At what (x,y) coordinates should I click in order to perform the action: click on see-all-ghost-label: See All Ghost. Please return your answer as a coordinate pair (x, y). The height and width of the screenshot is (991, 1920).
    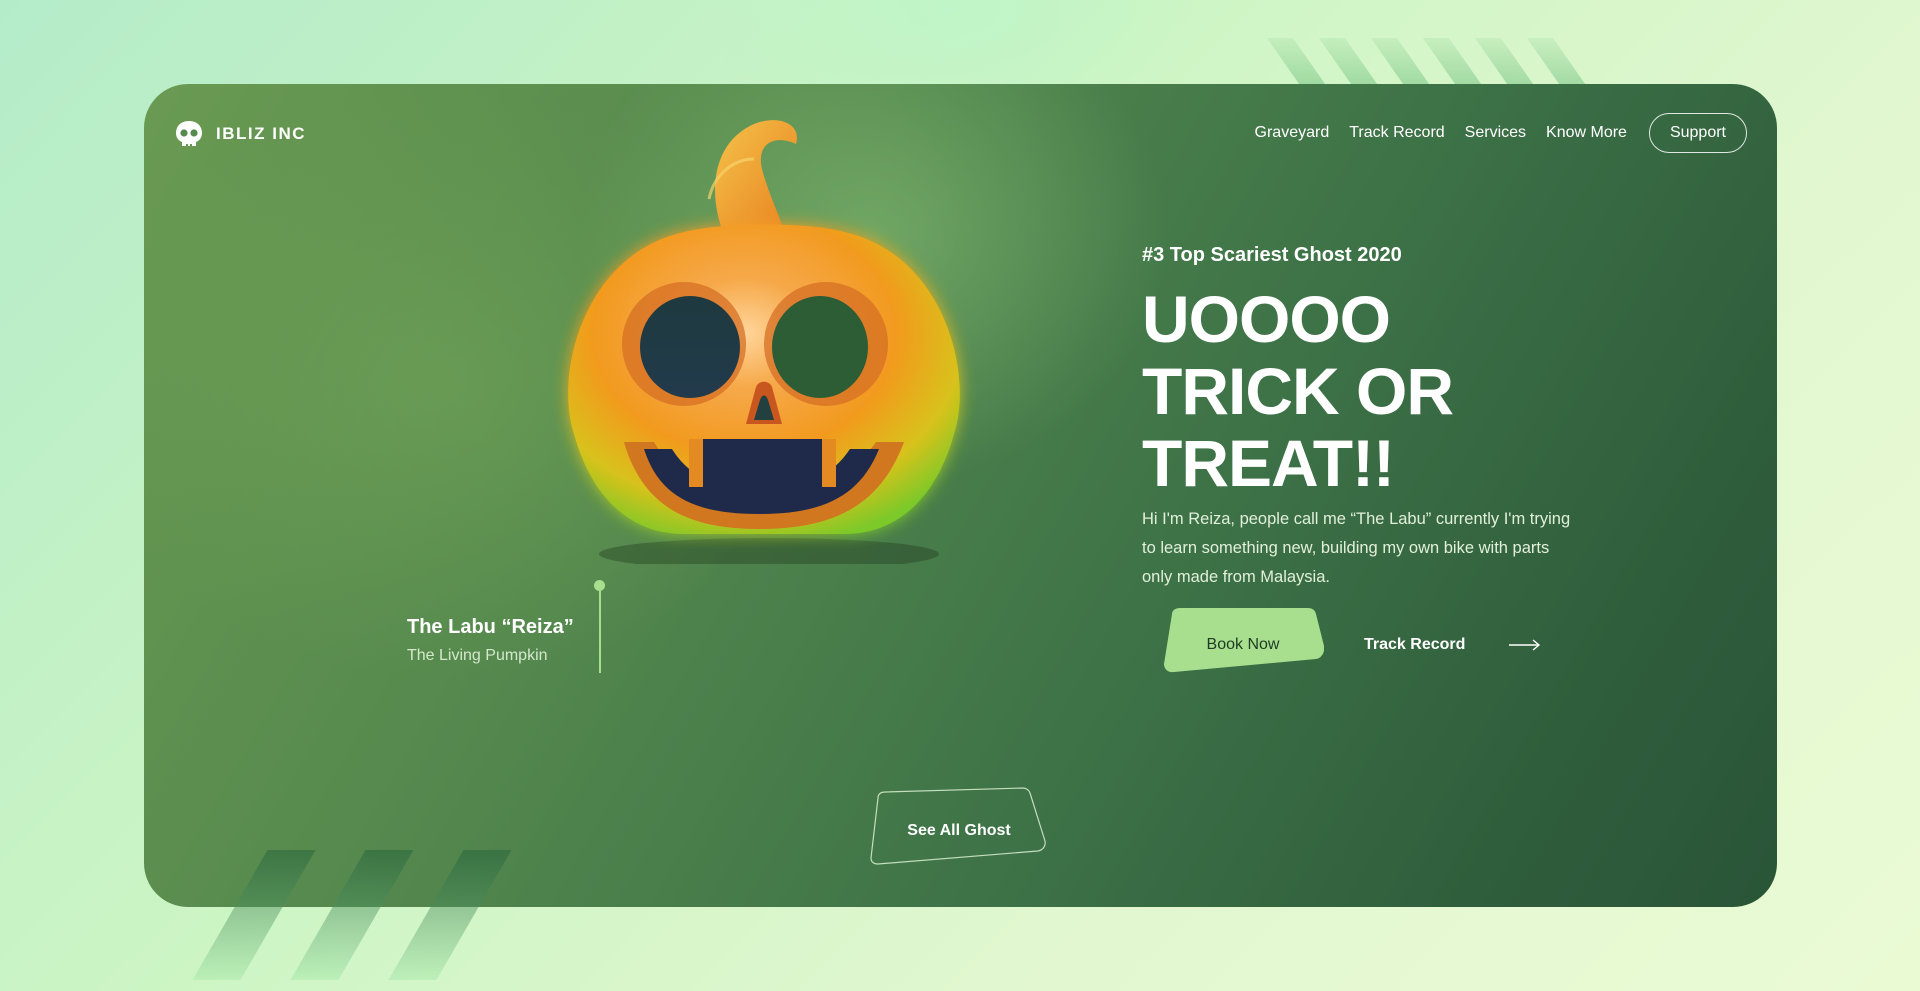
    Looking at the image, I should click on (959, 830).